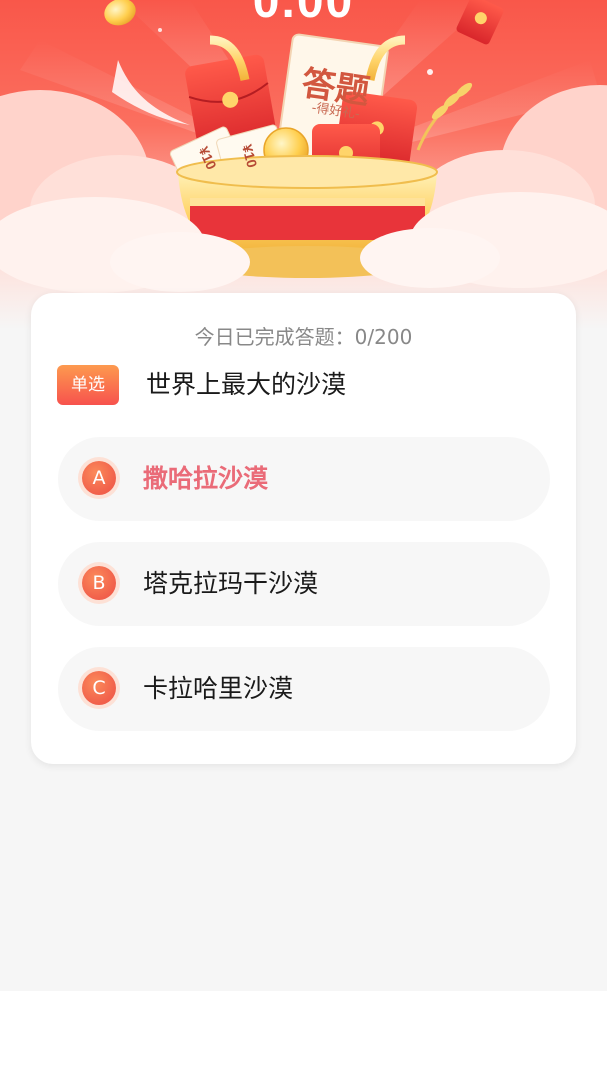 The height and width of the screenshot is (1080, 607). What do you see at coordinates (99, 583) in the screenshot?
I see `option-letter-b: B` at bounding box center [99, 583].